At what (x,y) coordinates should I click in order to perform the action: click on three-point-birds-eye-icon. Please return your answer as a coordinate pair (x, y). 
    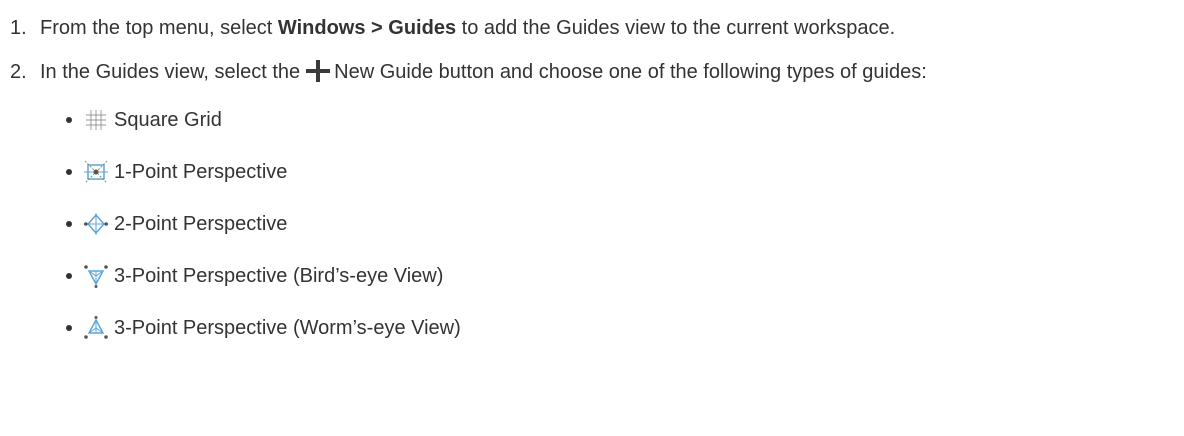
    Looking at the image, I should click on (96, 276).